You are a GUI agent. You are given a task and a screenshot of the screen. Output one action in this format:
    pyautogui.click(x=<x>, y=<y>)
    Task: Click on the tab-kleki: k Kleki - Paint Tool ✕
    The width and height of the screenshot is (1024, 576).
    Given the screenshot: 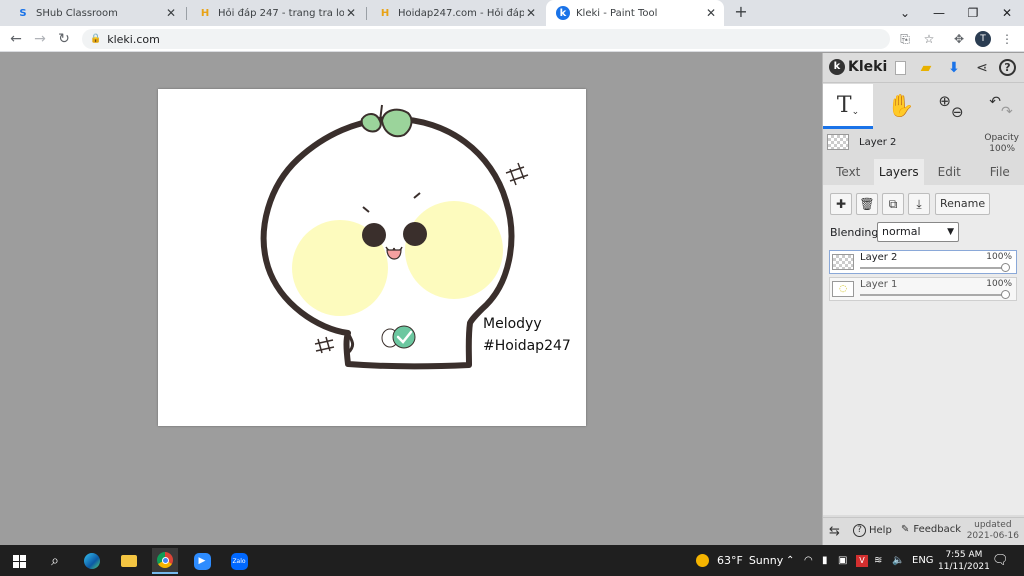 What is the action you would take?
    pyautogui.click(x=635, y=13)
    